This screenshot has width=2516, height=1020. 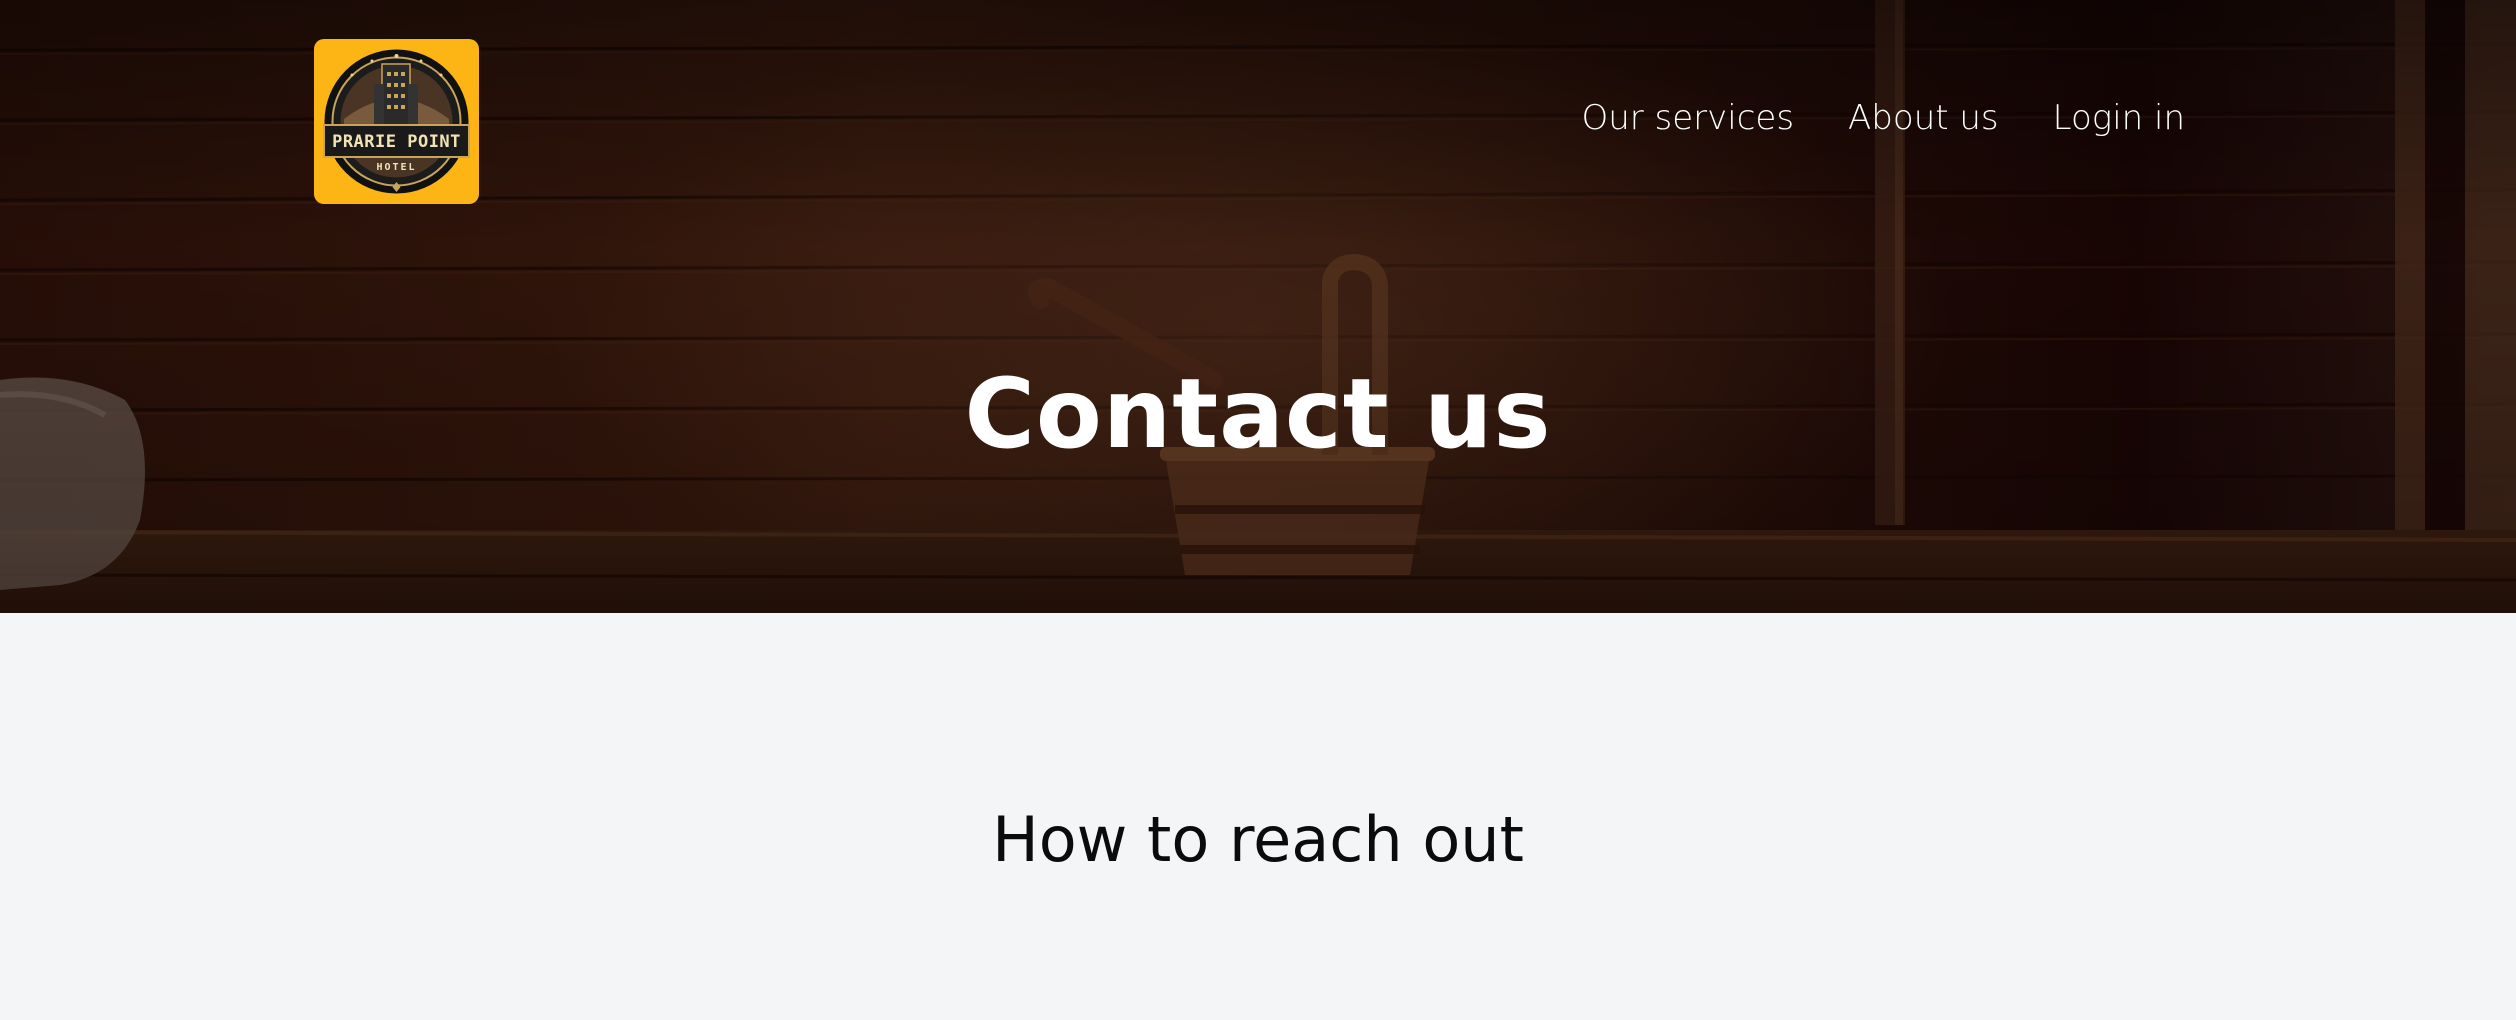 What do you see at coordinates (1687, 118) in the screenshot?
I see `nav-link-our-services: Our services` at bounding box center [1687, 118].